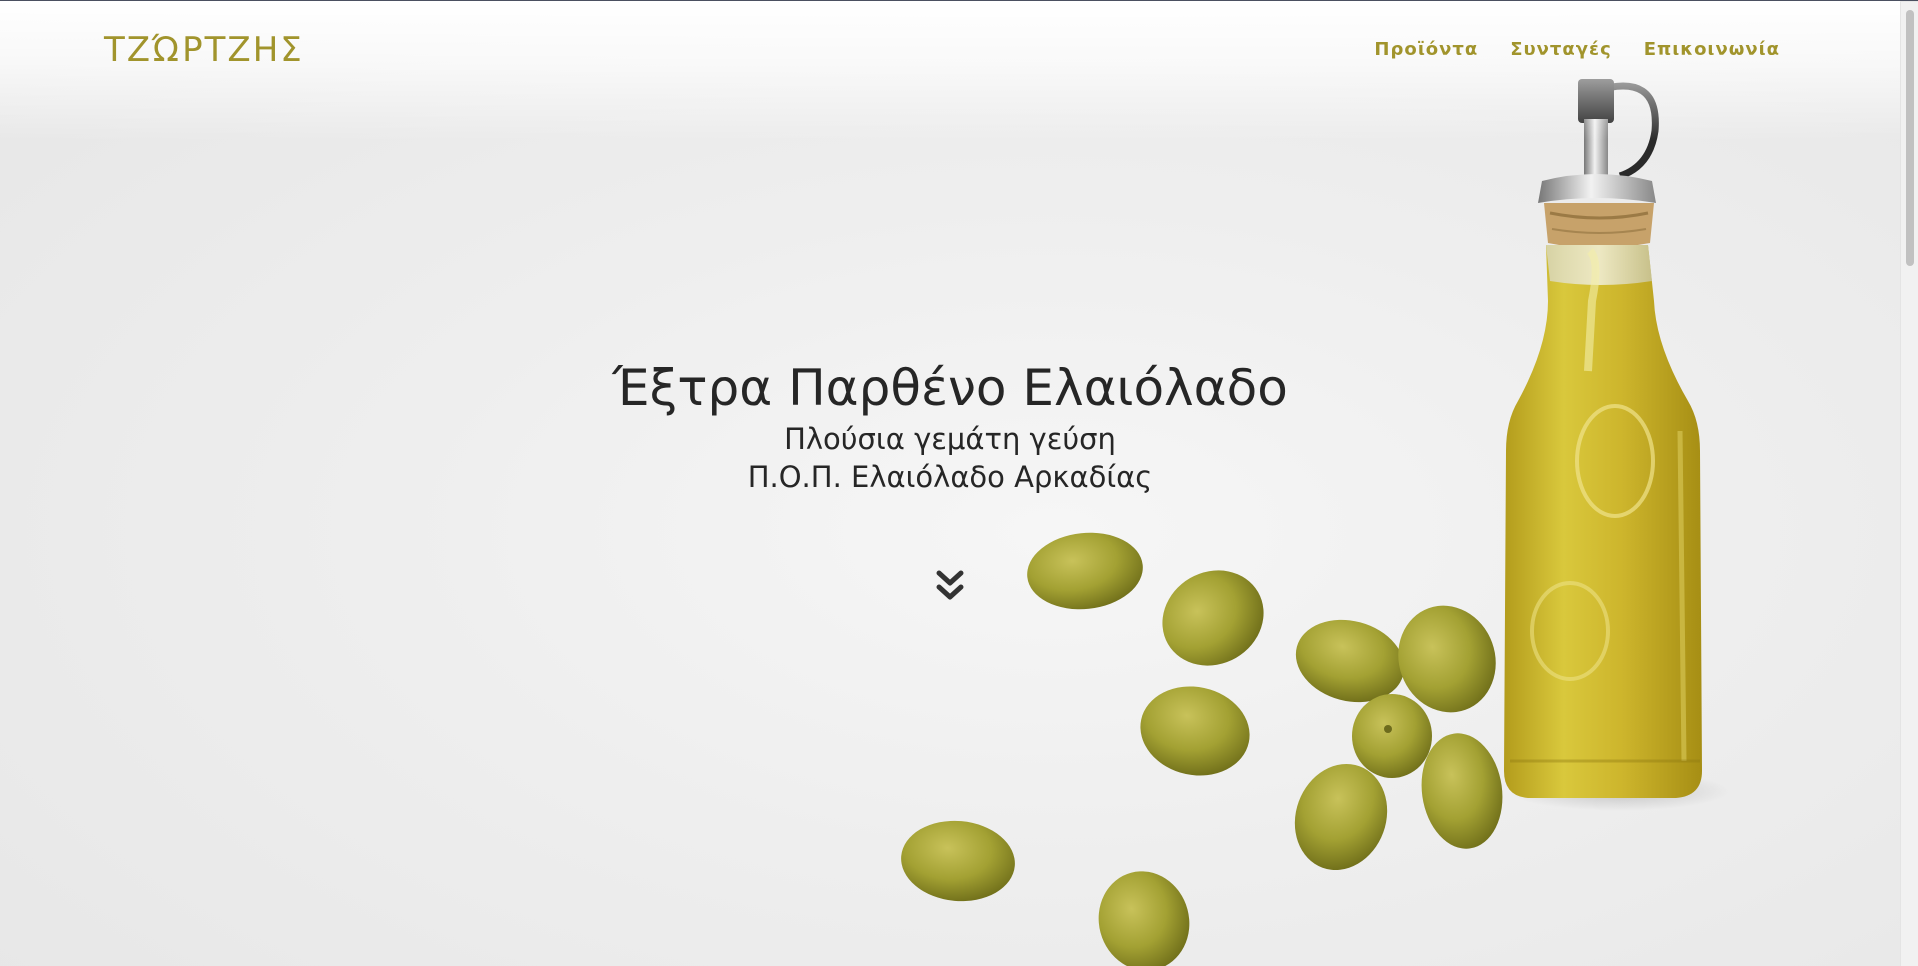 This screenshot has width=1918, height=966. I want to click on nav-item-contact: Επικοινωνία, so click(1712, 49).